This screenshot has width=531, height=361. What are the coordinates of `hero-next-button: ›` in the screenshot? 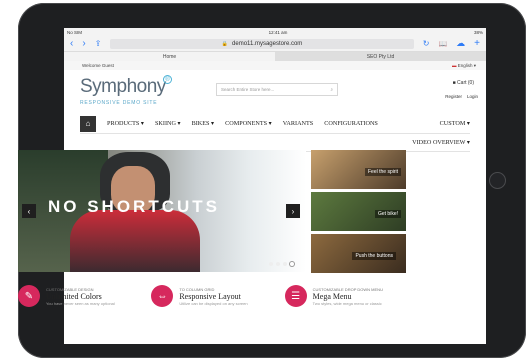 It's located at (293, 211).